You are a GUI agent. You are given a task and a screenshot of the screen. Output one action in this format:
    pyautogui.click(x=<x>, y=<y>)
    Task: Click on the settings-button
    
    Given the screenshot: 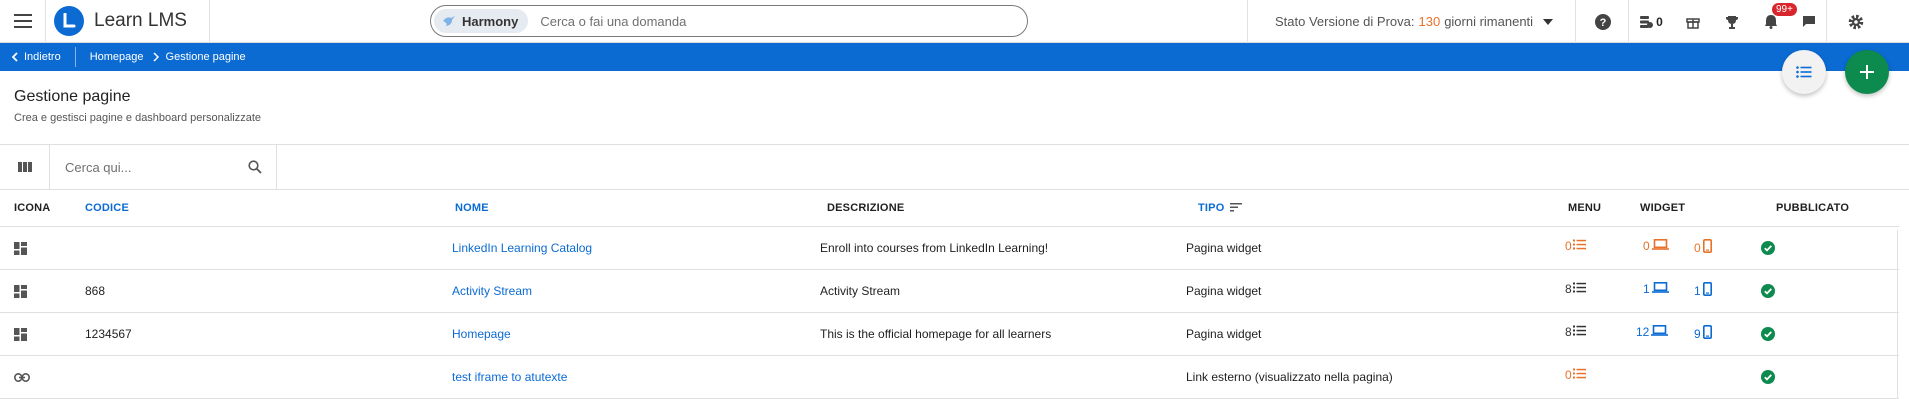 What is the action you would take?
    pyautogui.click(x=1855, y=21)
    